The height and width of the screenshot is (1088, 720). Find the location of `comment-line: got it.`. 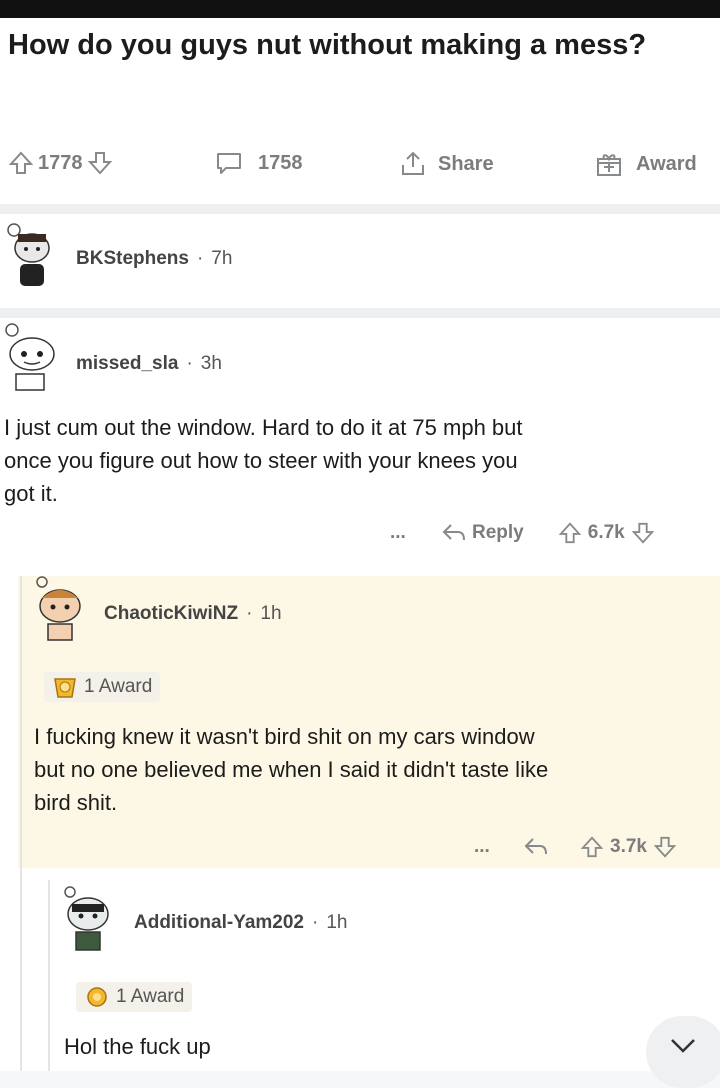

comment-line: got it. is located at coordinates (31, 493).